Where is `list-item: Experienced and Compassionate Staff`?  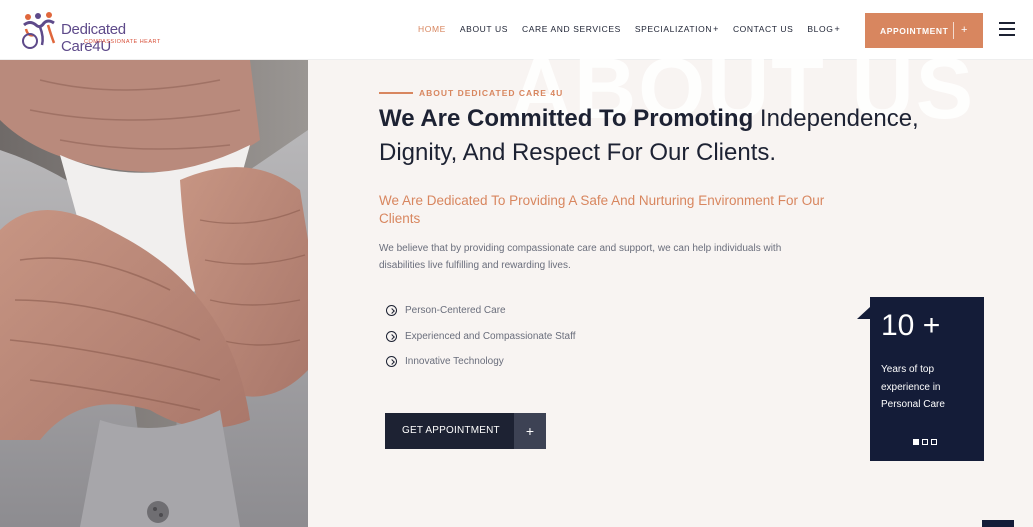
list-item: Experienced and Compassionate Staff is located at coordinates (480, 337).